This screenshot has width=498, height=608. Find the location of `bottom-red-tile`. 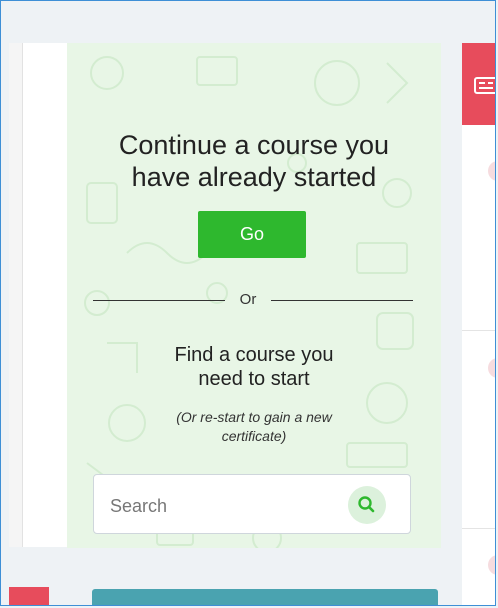

bottom-red-tile is located at coordinates (29, 596).